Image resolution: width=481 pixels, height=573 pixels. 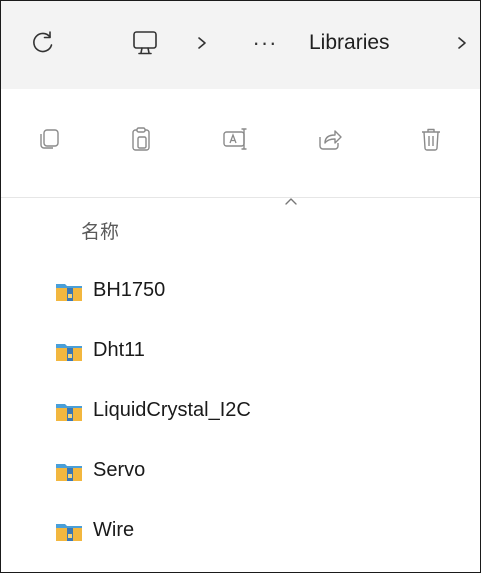 What do you see at coordinates (265, 43) in the screenshot?
I see `breadcrumb-more-button: ···` at bounding box center [265, 43].